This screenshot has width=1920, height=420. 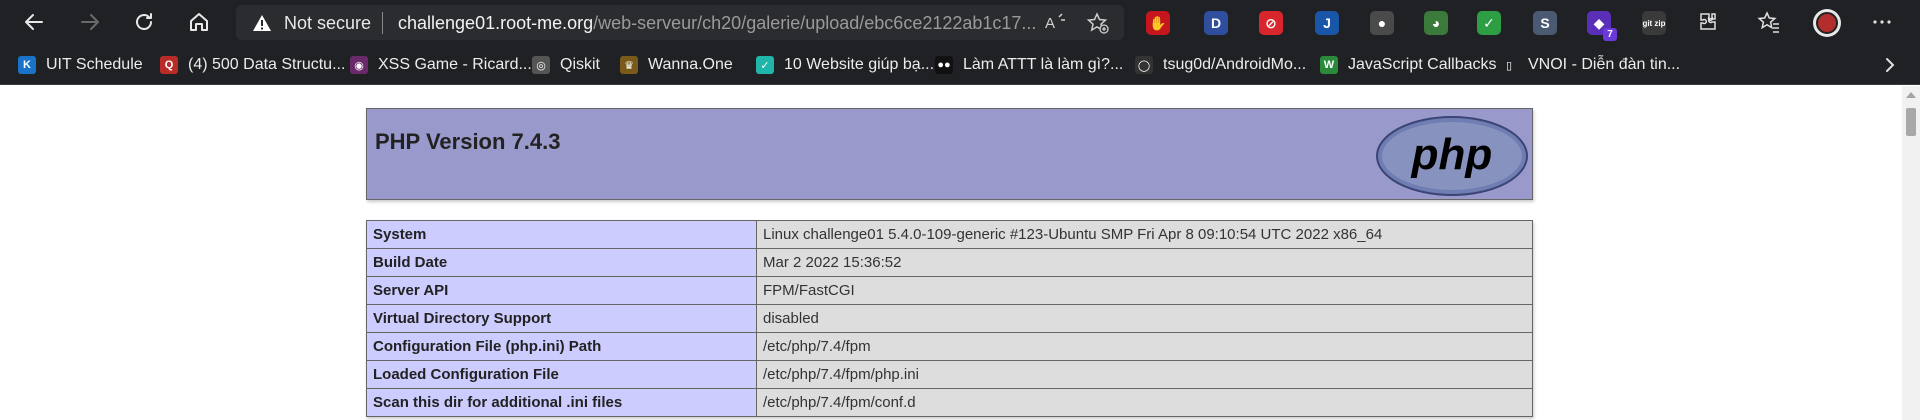 What do you see at coordinates (1271, 23) in the screenshot?
I see `block-extension-icon: ⊘` at bounding box center [1271, 23].